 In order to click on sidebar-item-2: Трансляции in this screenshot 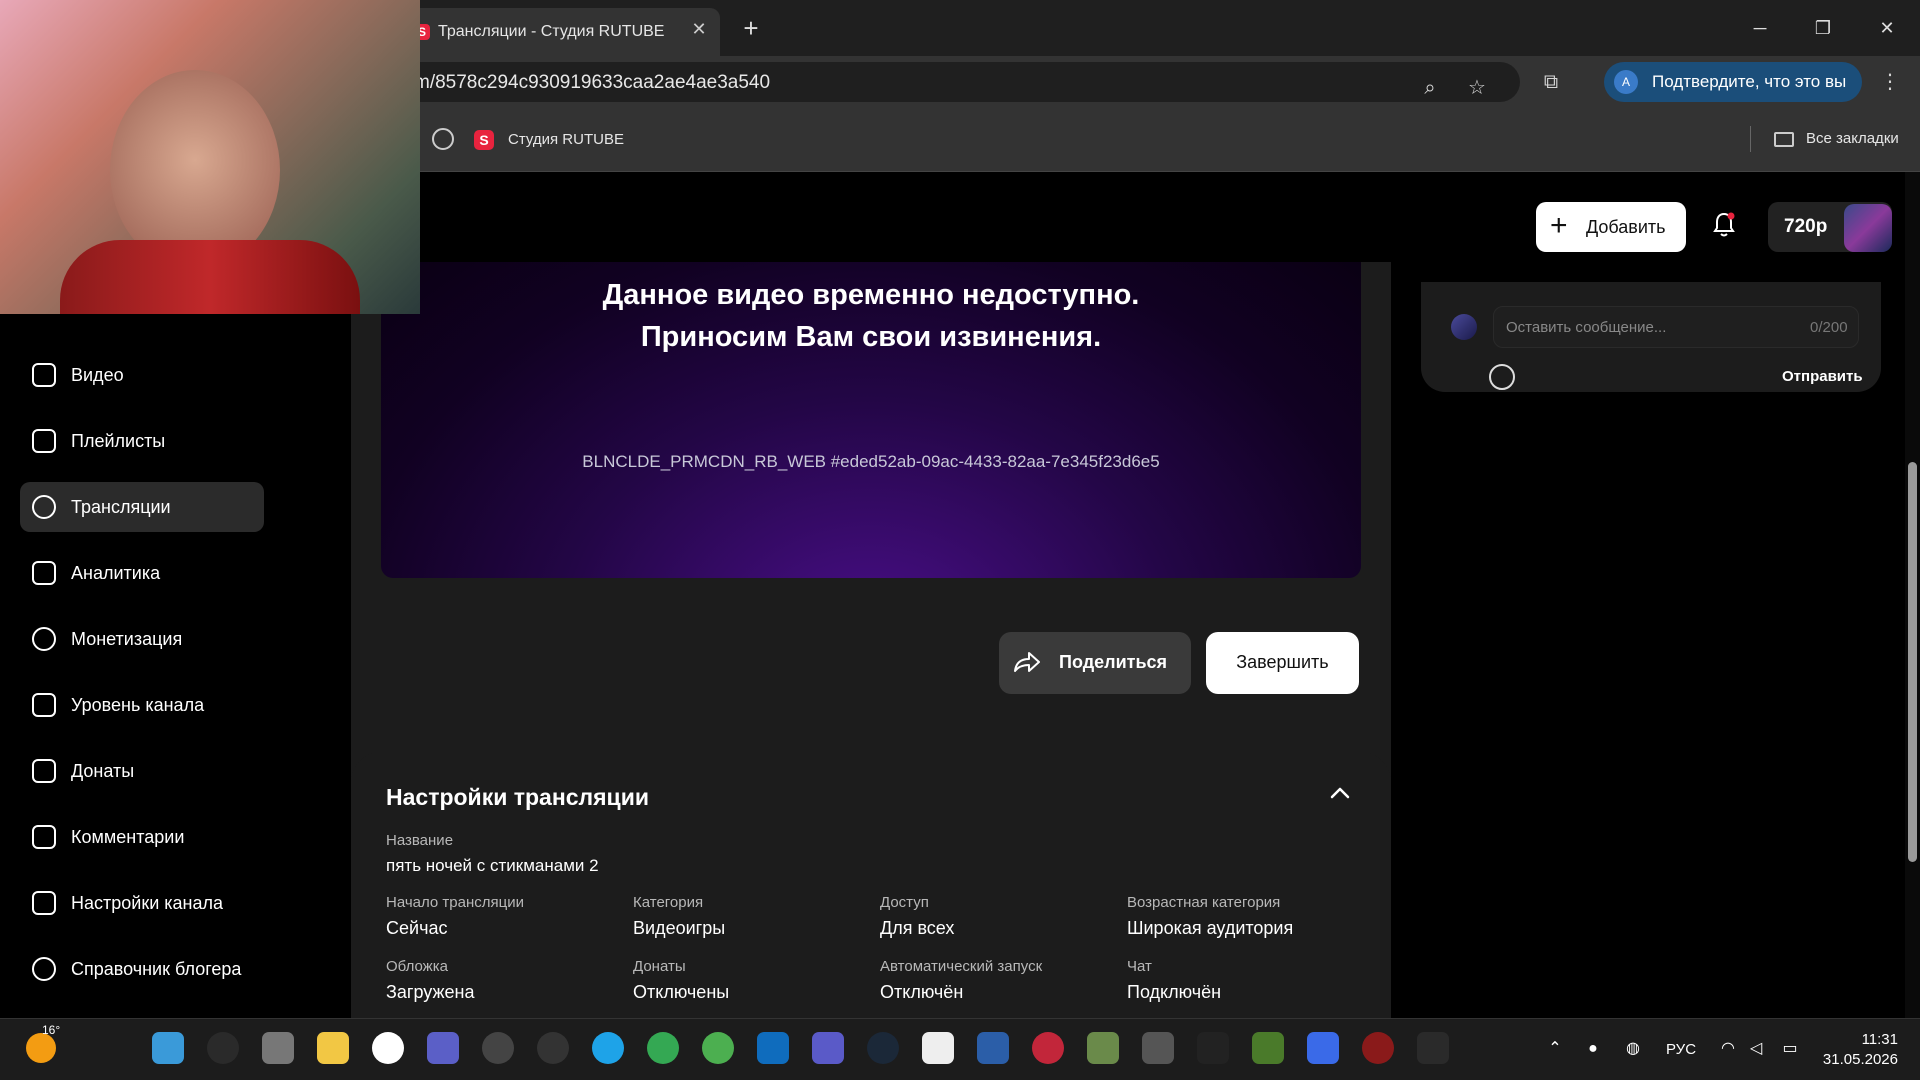, I will do `click(142, 507)`.